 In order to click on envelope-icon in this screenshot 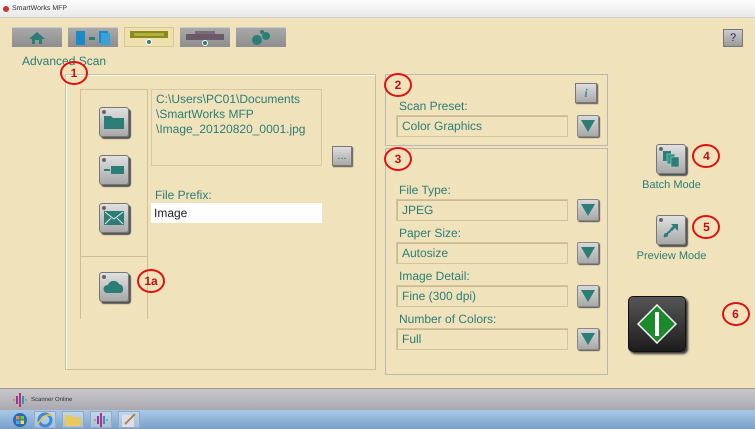, I will do `click(114, 218)`.